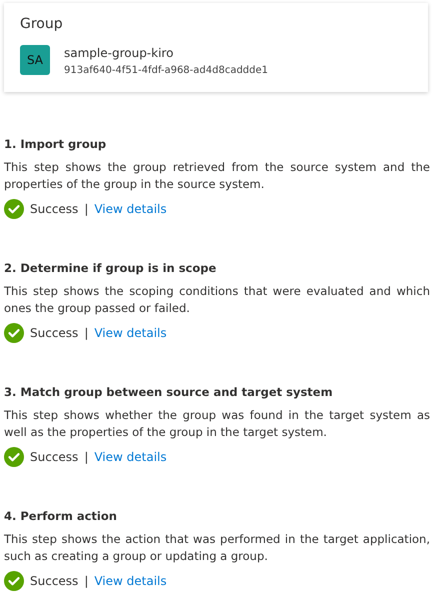  I want to click on group-avatar: SA, so click(35, 60).